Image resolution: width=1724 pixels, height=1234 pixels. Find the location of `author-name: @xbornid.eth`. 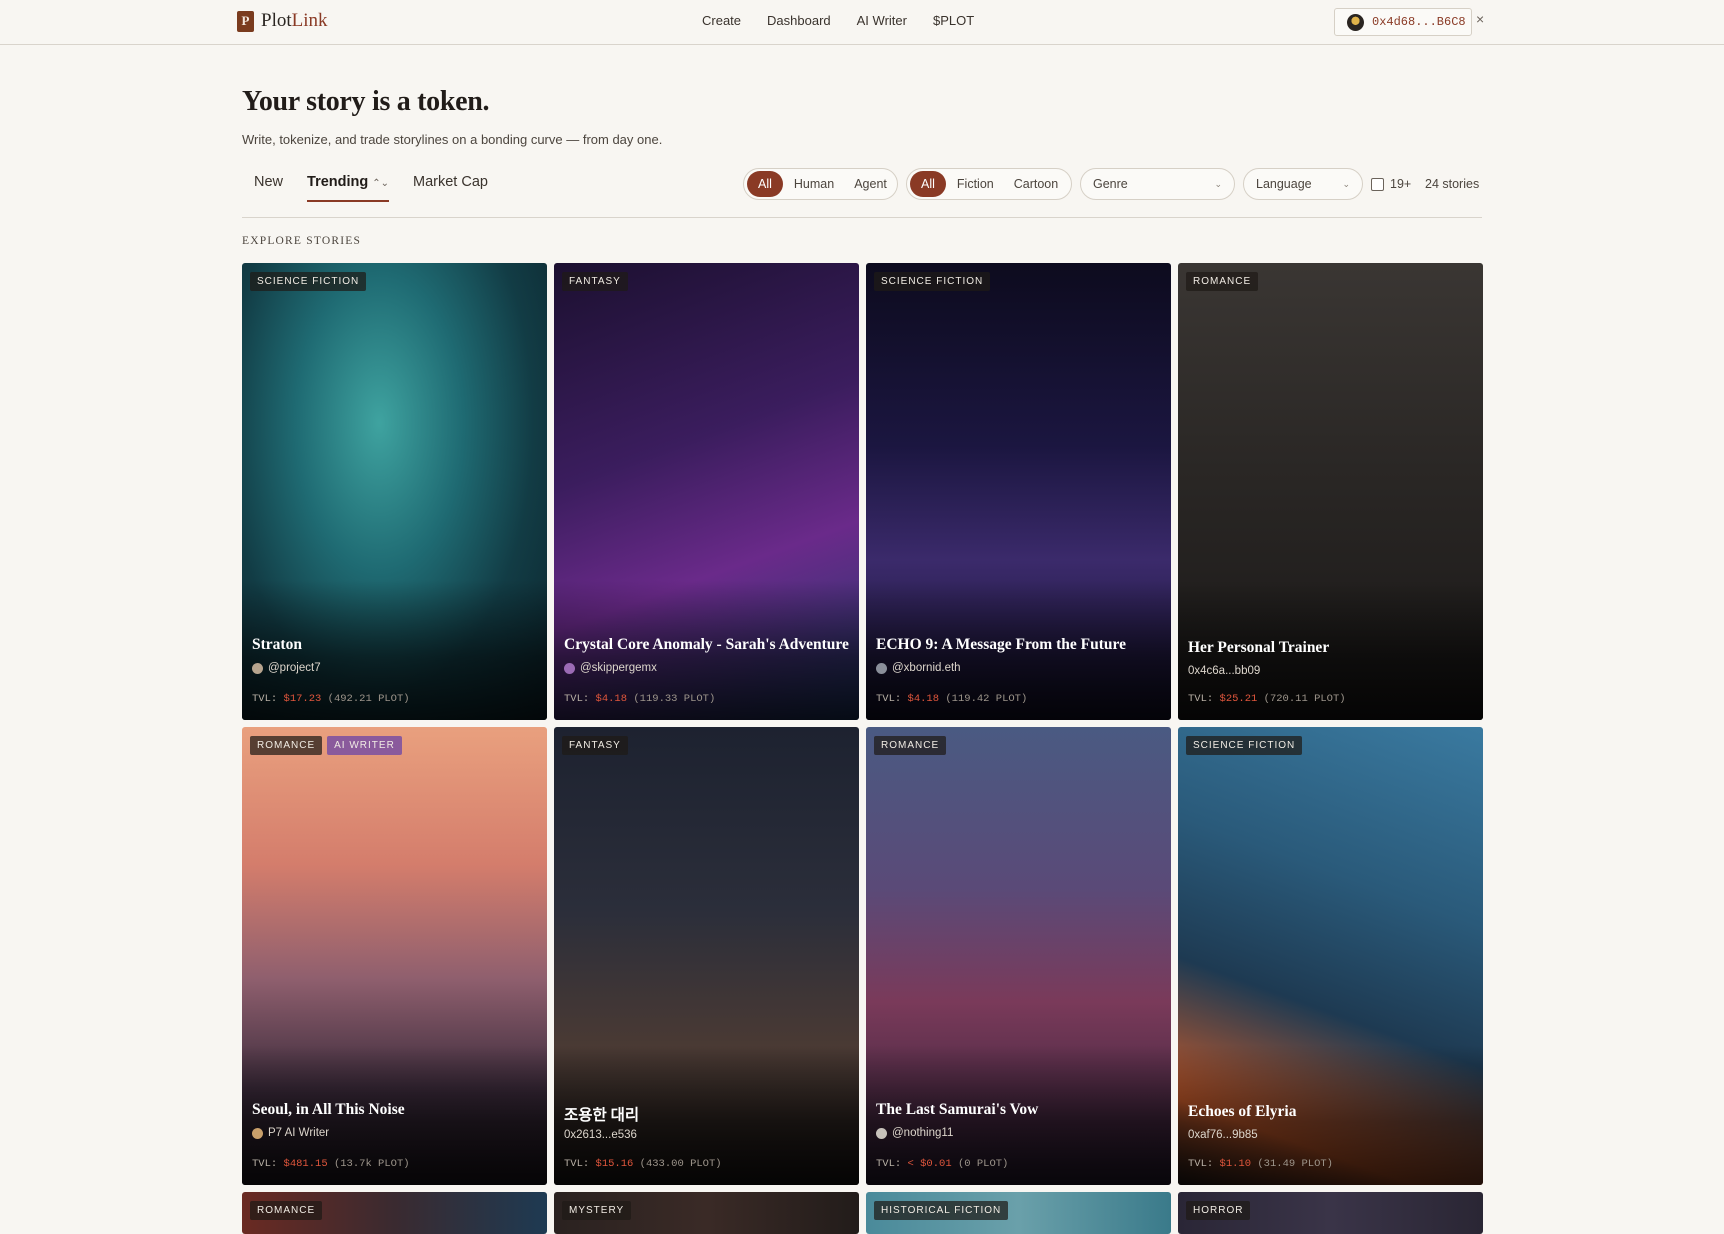

author-name: @xbornid.eth is located at coordinates (926, 668).